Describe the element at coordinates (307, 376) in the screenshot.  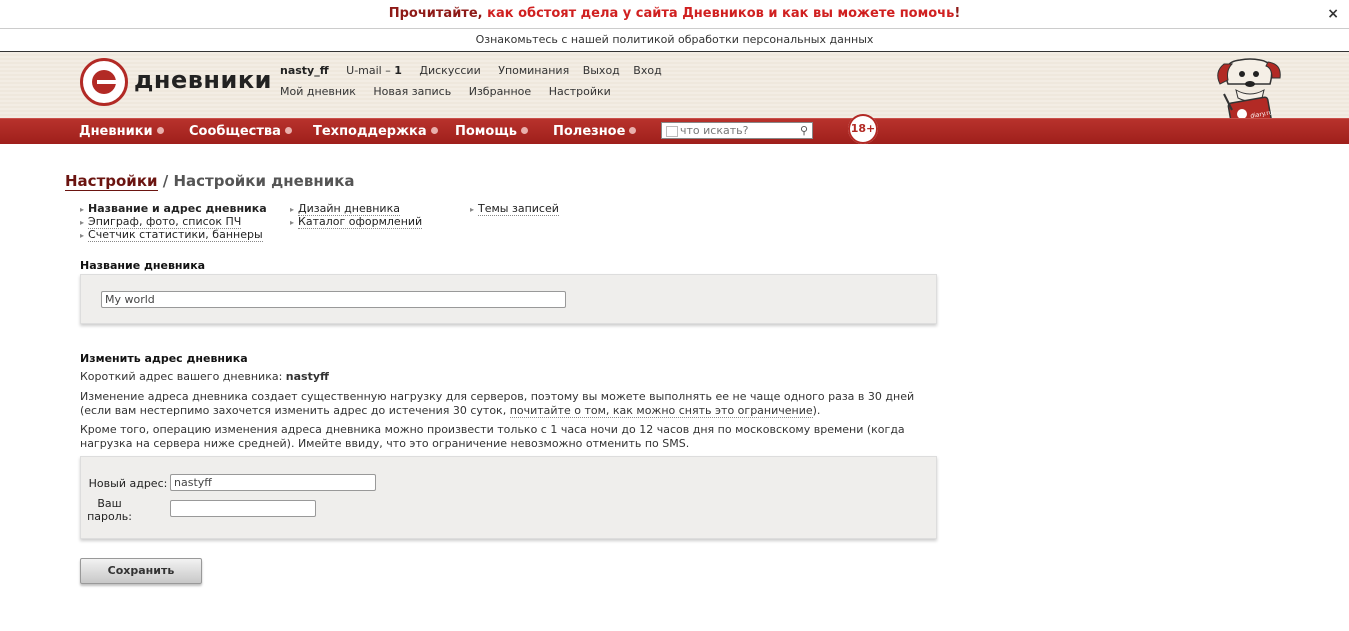
I see `short-address-value: nastyff` at that location.